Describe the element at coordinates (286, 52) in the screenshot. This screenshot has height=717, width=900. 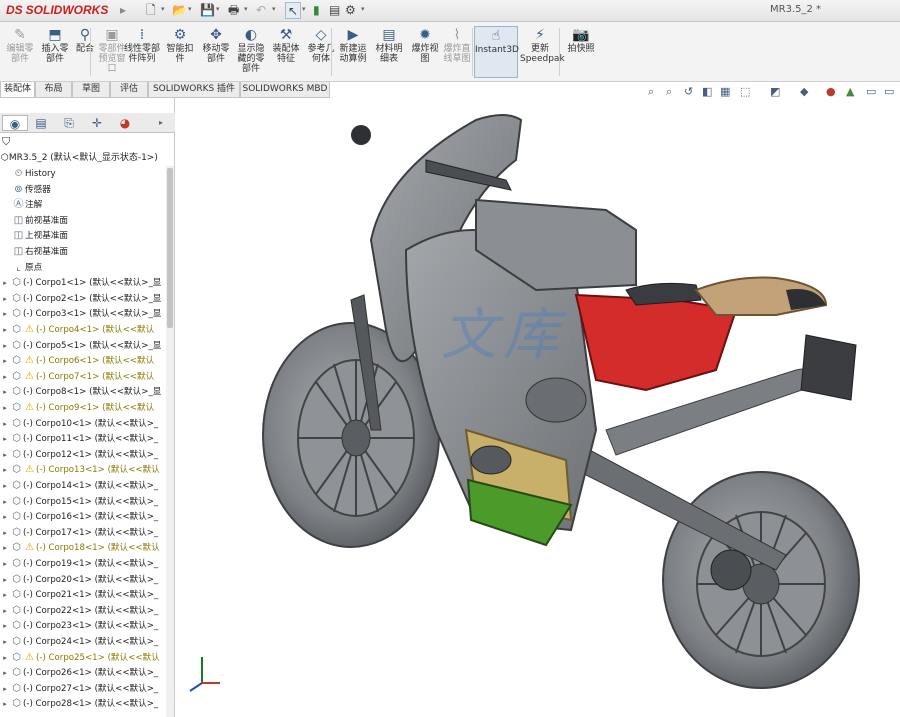
I see `assembly-feature-button: ⚒ 装配体 特征` at that location.